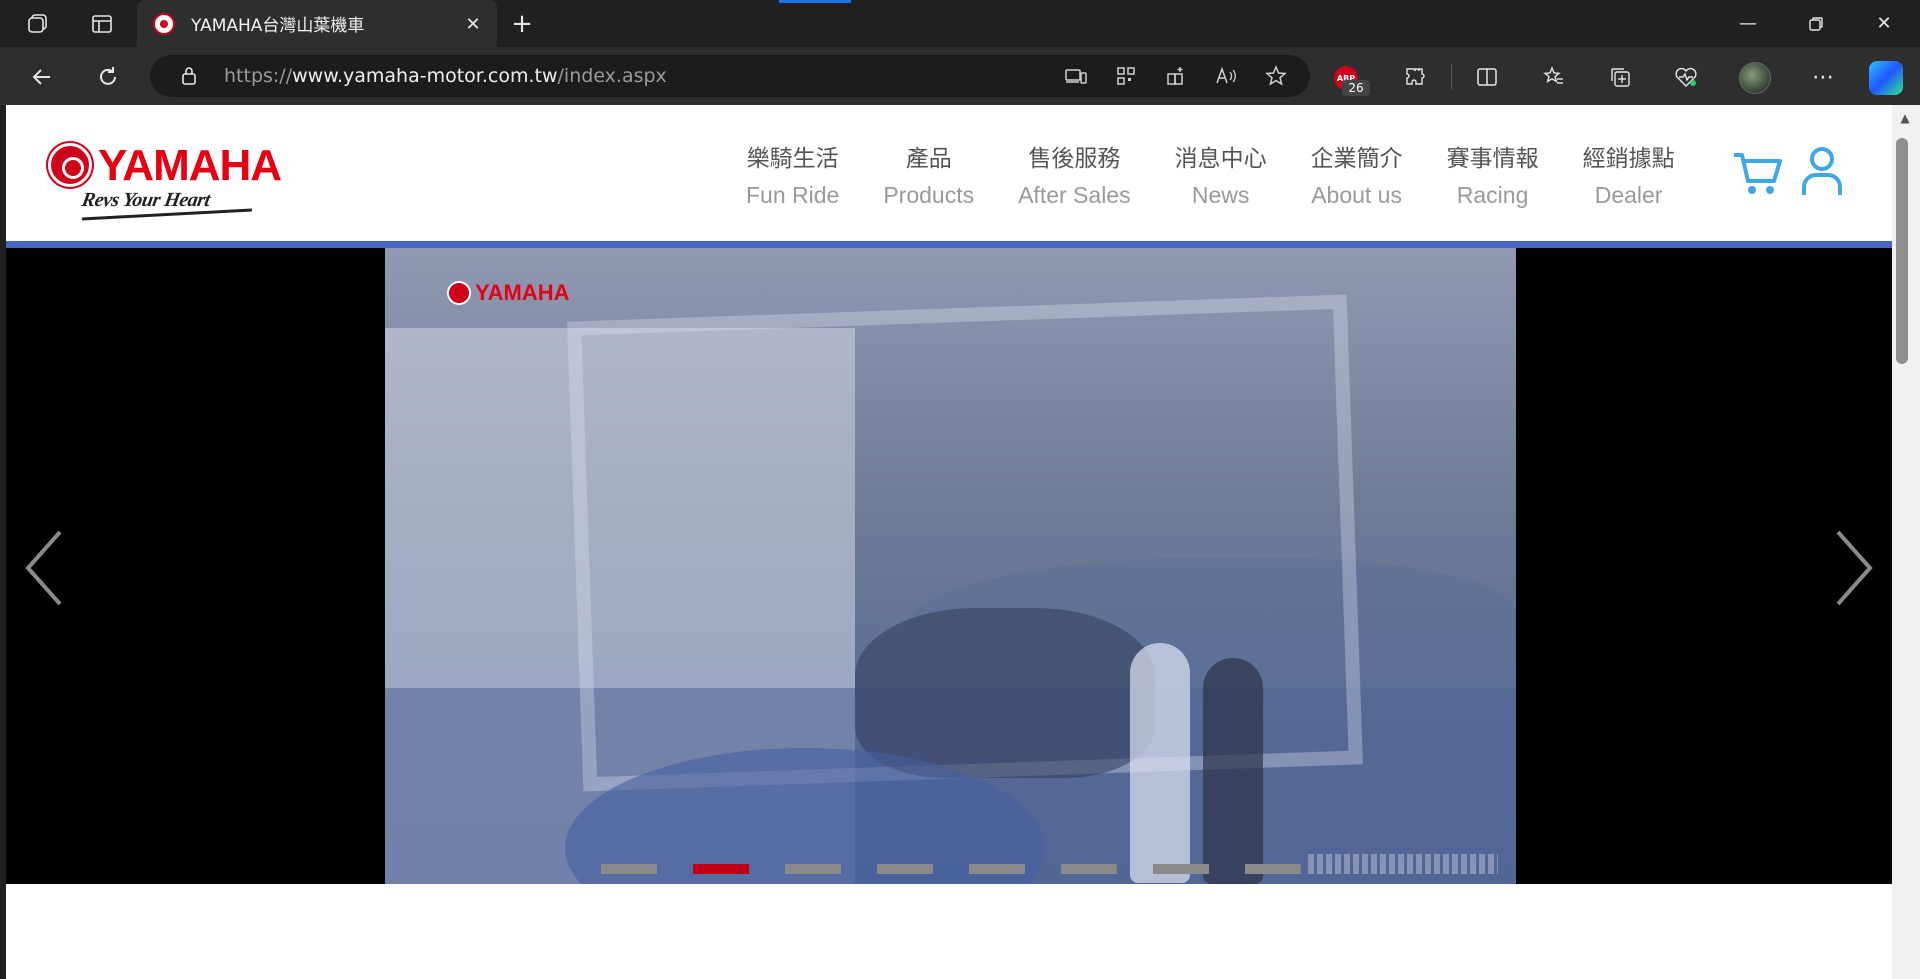  Describe the element at coordinates (1415, 77) in the screenshot. I see `extensions-icon` at that location.